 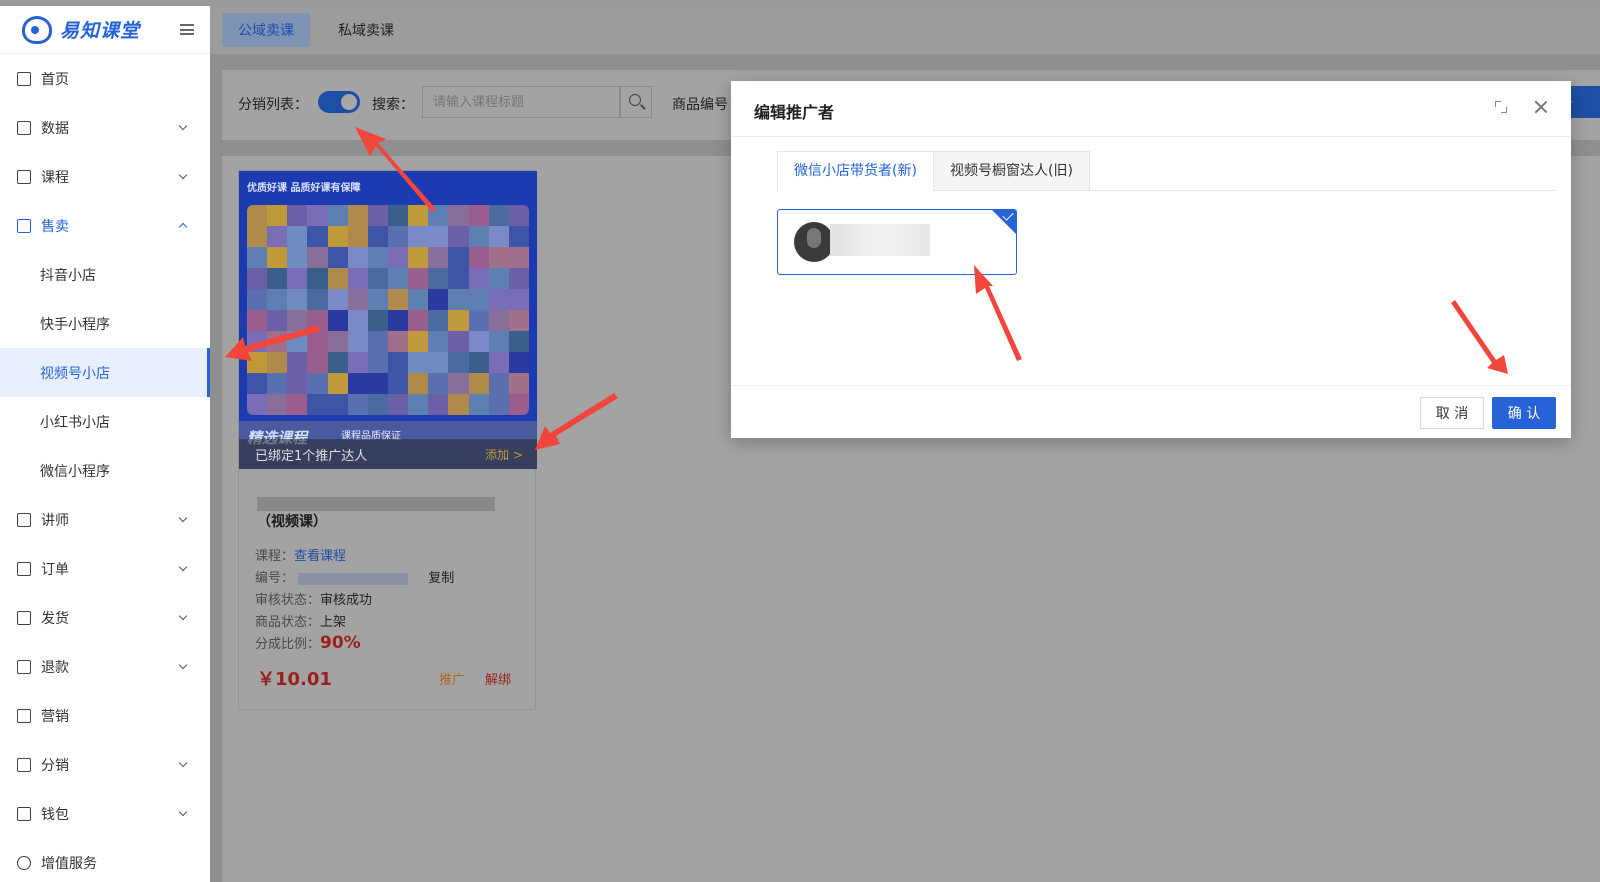 What do you see at coordinates (24, 764) in the screenshot?
I see `share-icon` at bounding box center [24, 764].